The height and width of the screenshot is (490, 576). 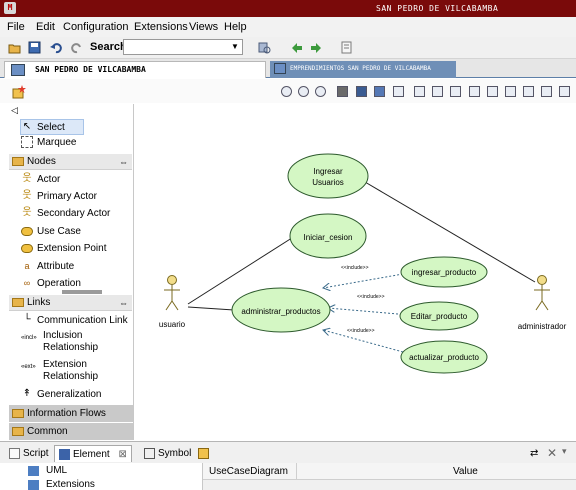 I want to click on menu-file: File, so click(x=16, y=27).